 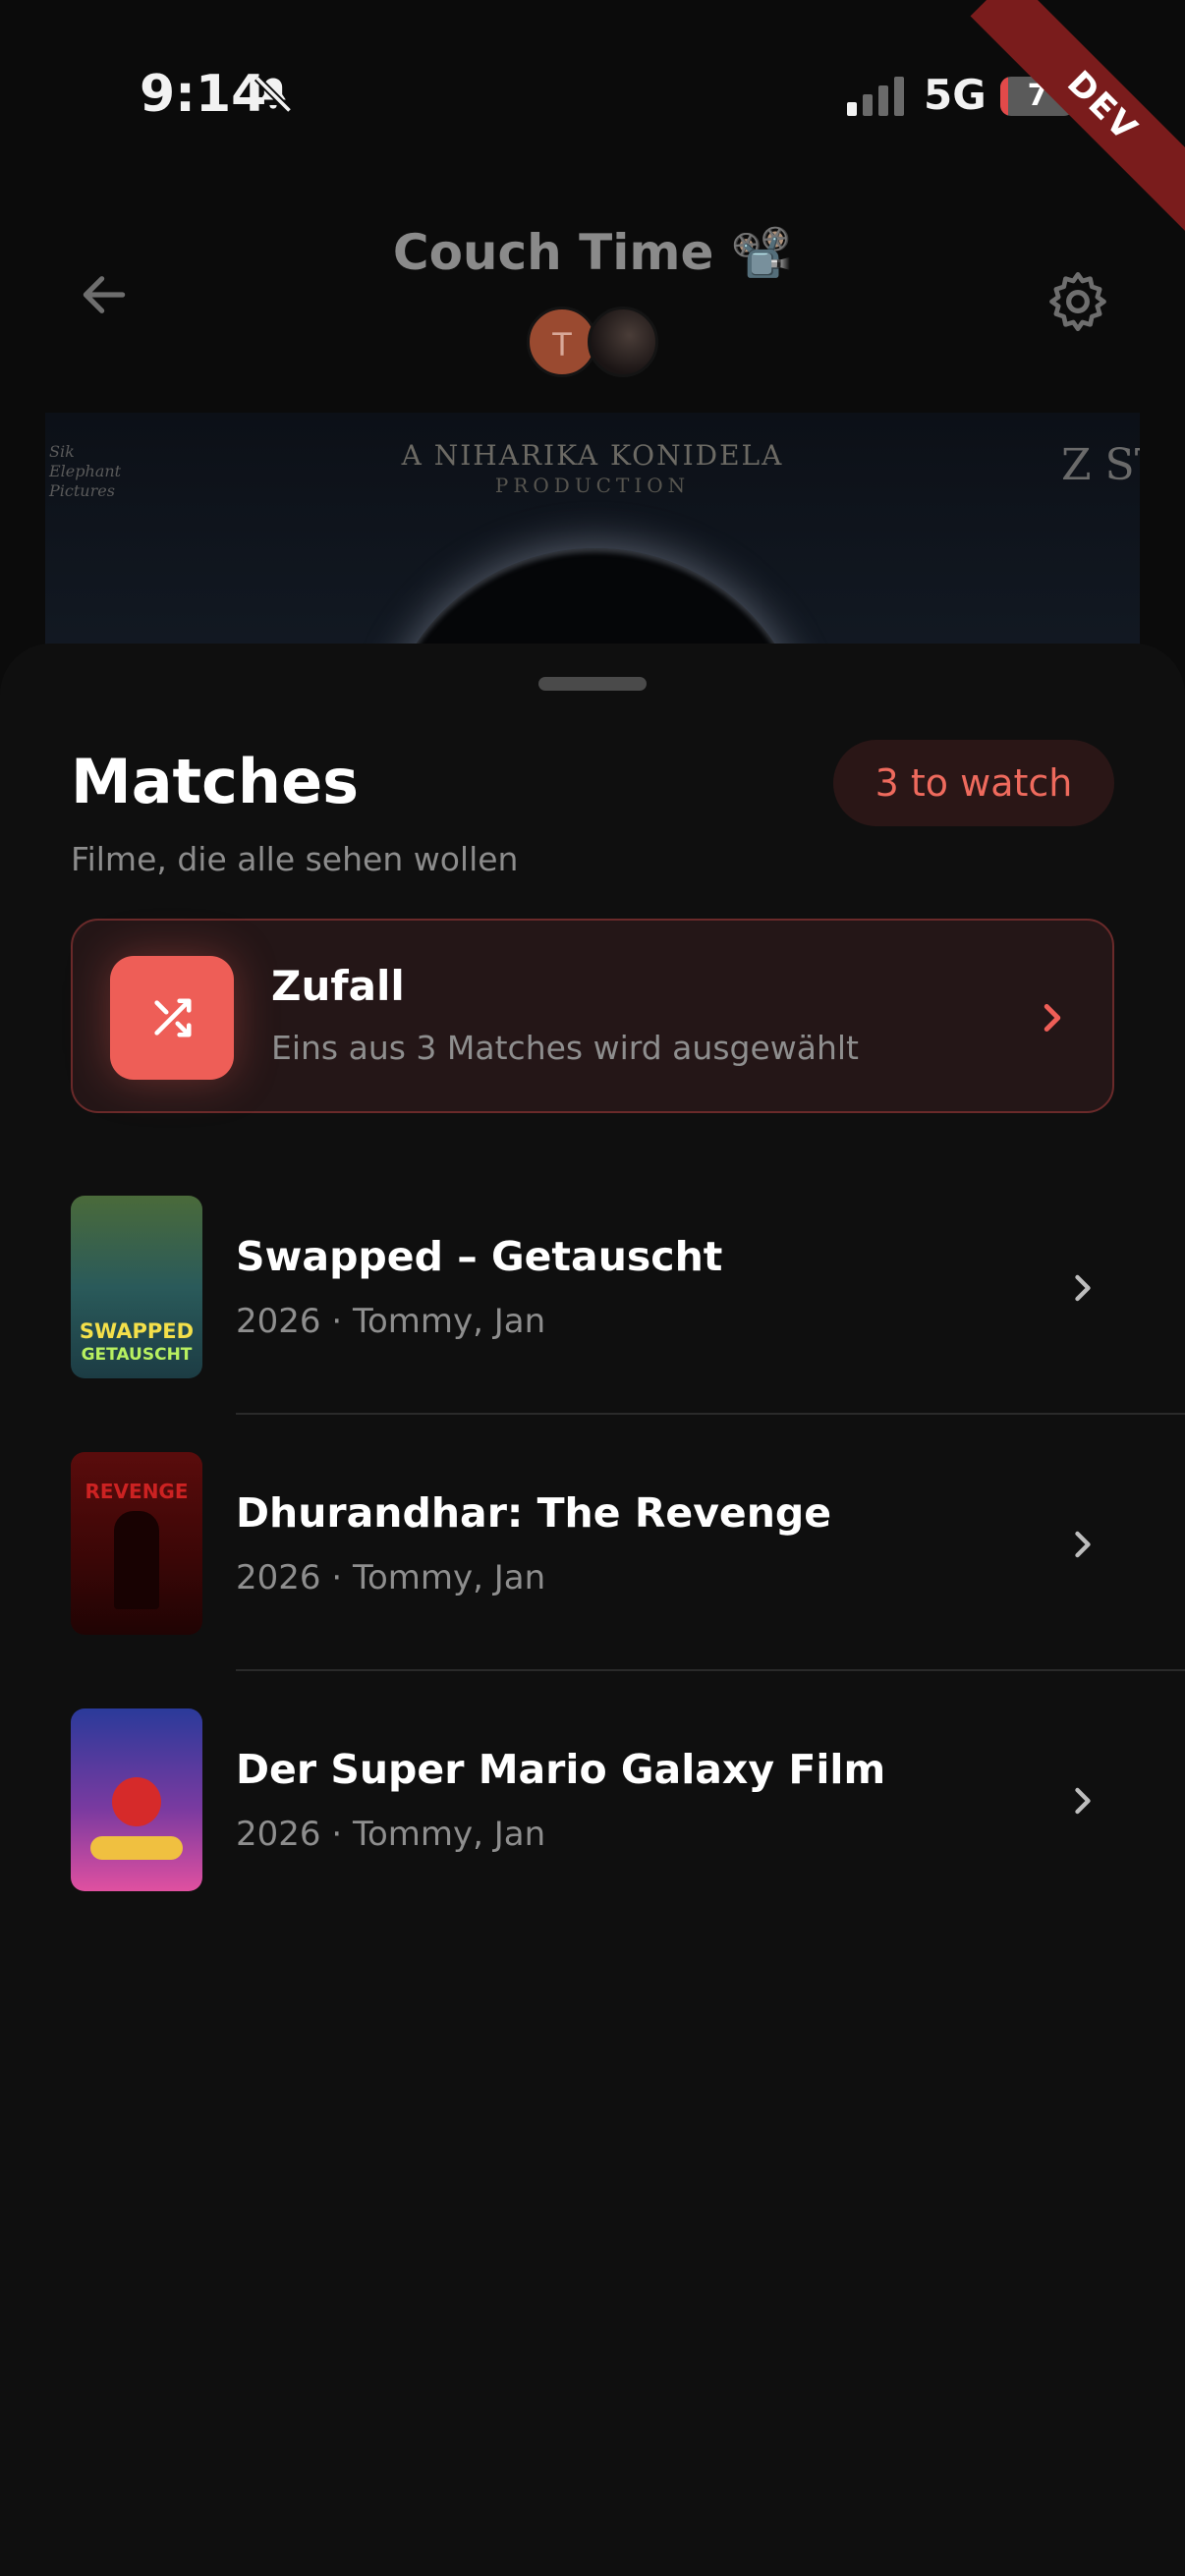 I want to click on movie-title: Der Super Mario Galaxy Film, so click(x=561, y=1769).